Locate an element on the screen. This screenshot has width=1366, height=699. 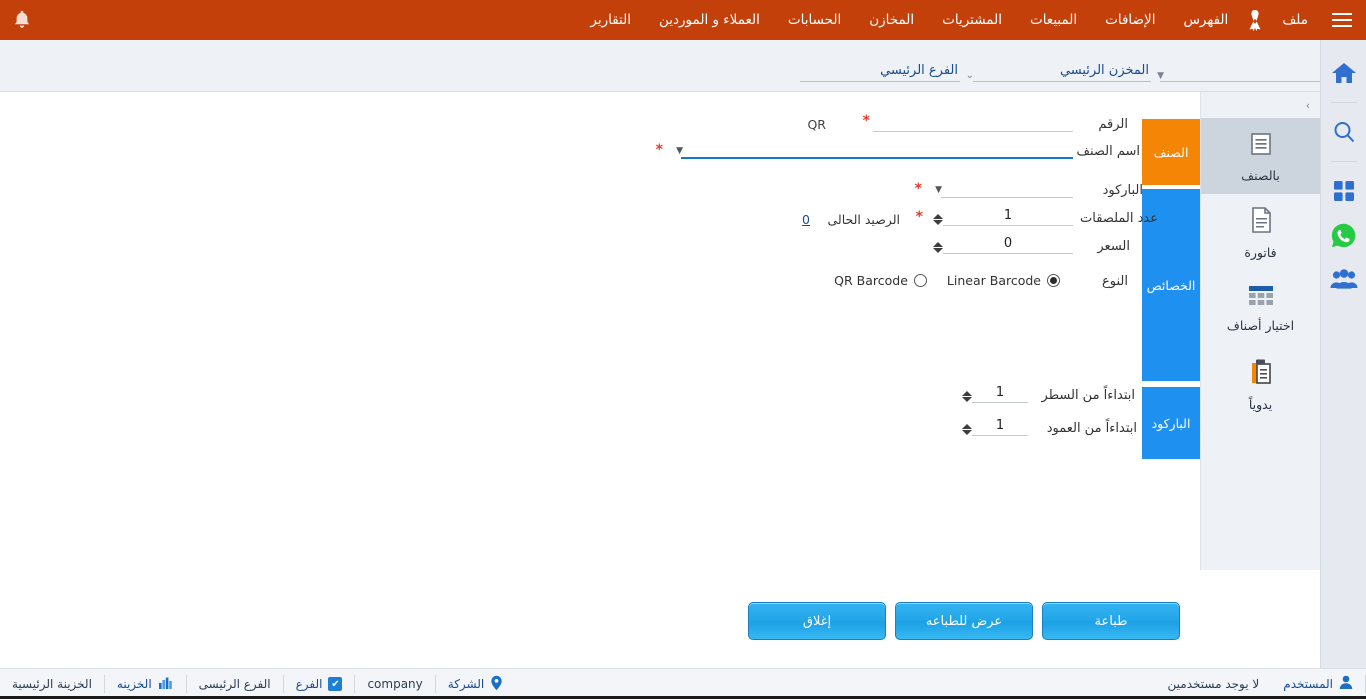
labels-count-required-mark: * is located at coordinates (919, 217).